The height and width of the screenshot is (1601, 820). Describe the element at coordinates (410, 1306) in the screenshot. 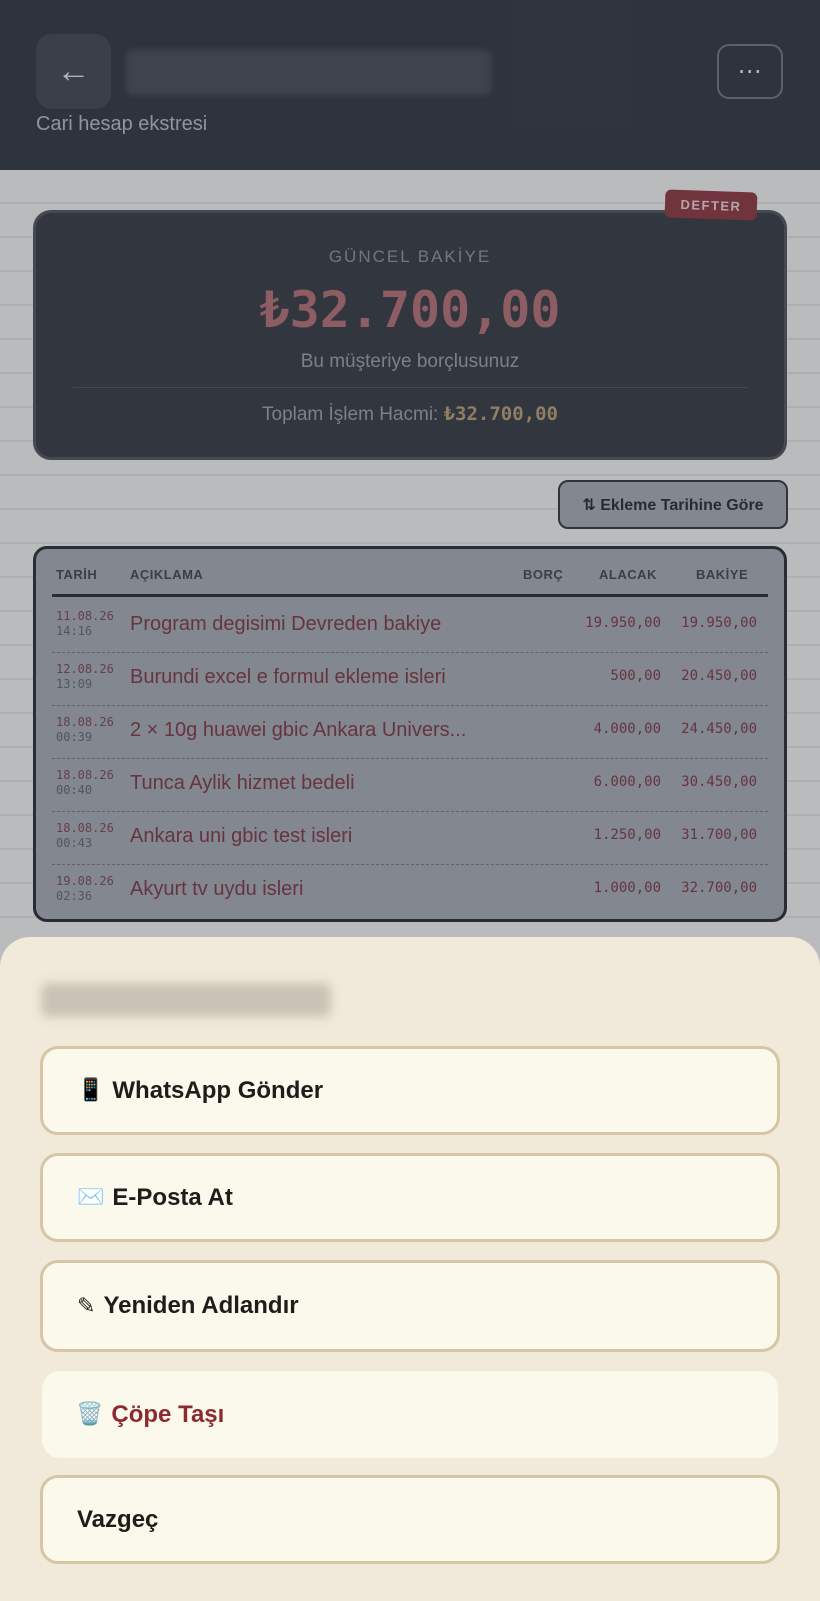

I see `rename-button: ✎ Yeniden Adlandır` at that location.